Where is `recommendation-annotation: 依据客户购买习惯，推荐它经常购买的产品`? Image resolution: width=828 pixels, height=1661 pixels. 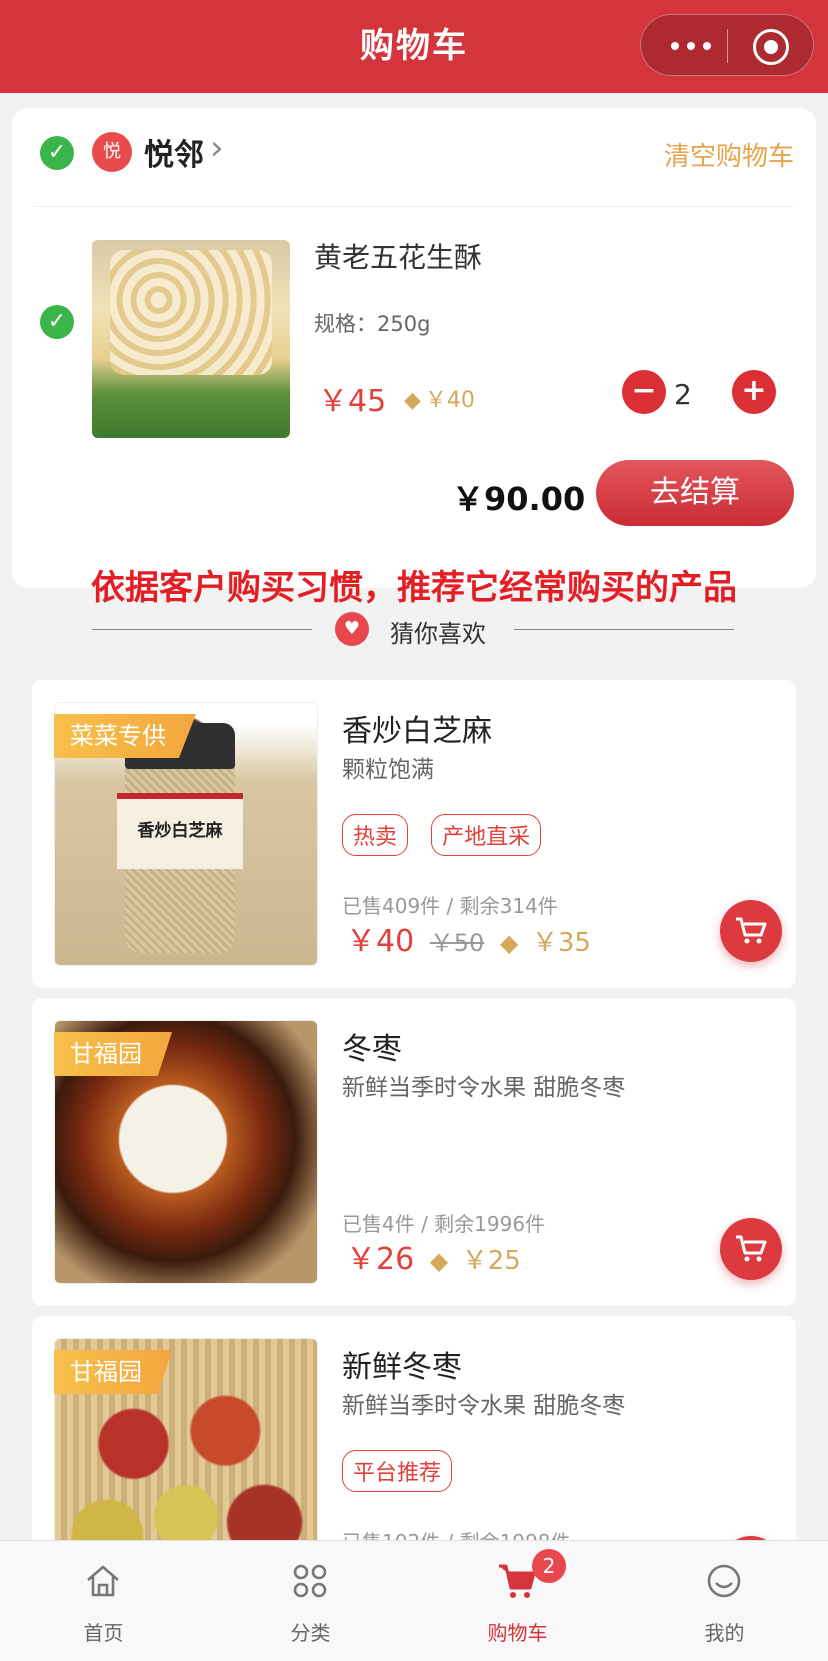
recommendation-annotation: 依据客户购买习惯，推荐它经常购买的产品 is located at coordinates (414, 588).